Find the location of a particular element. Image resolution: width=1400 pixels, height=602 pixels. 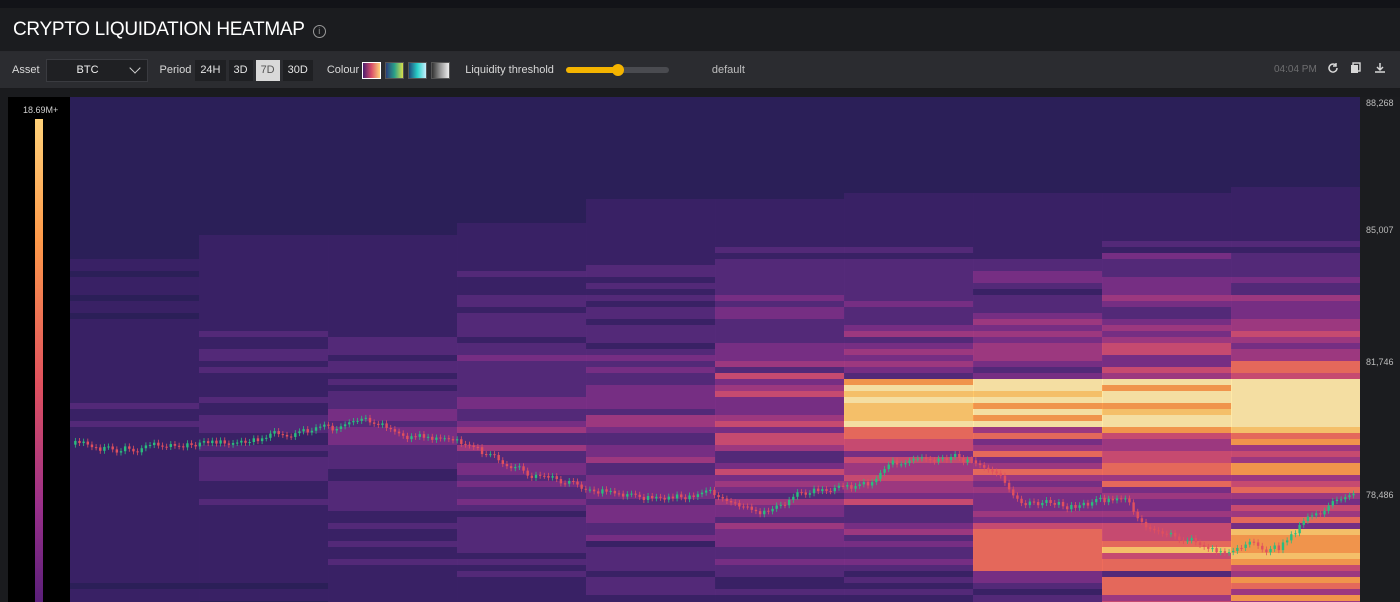

period-selector: 24H 3D 7D 30D is located at coordinates (255, 70).